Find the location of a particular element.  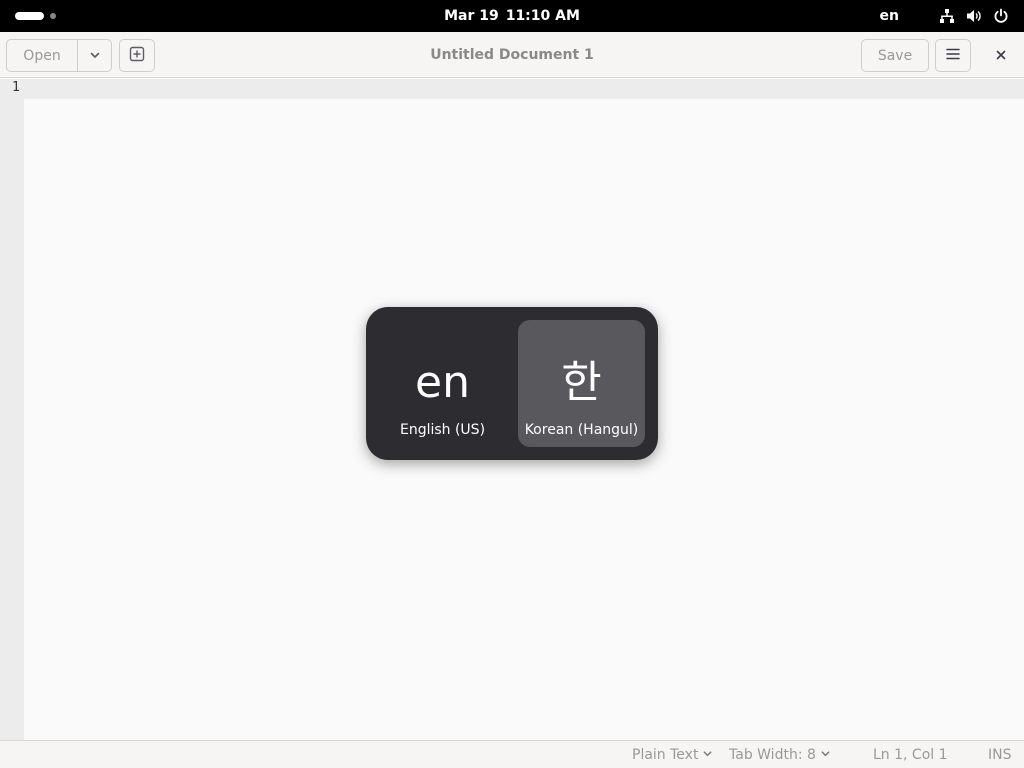

top-bar: Mar 19 11:10 AM en is located at coordinates (512, 16).